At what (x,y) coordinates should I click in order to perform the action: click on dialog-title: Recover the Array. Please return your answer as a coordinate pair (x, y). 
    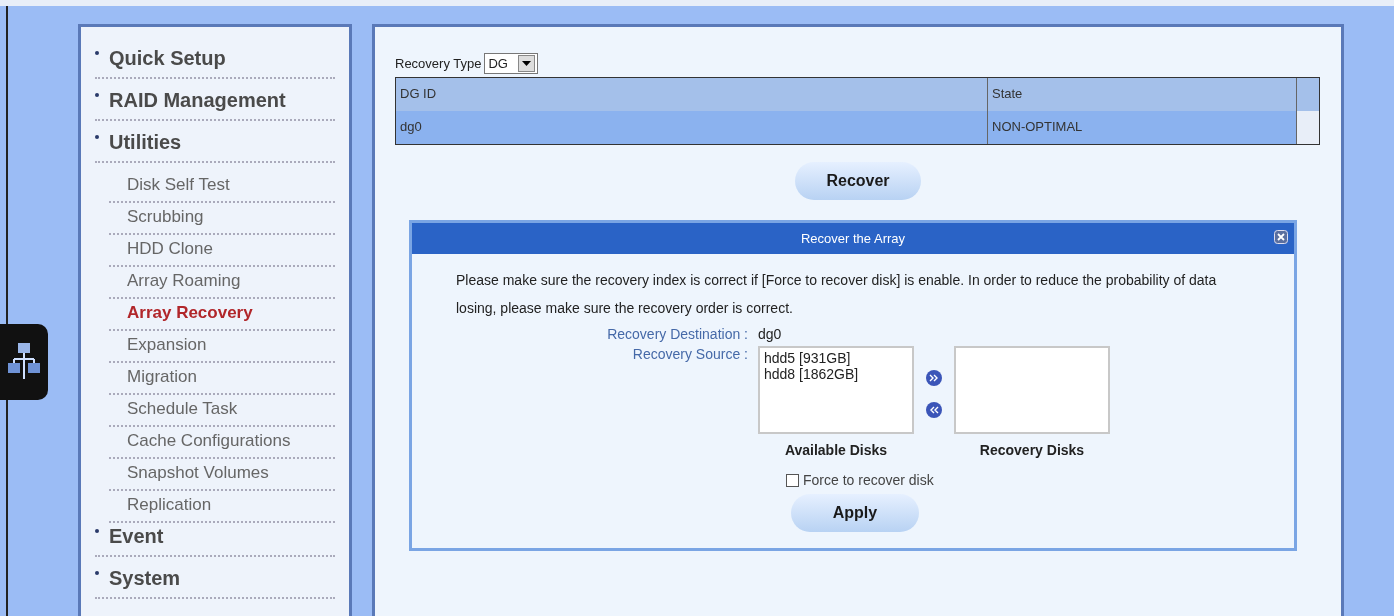
    Looking at the image, I should click on (852, 238).